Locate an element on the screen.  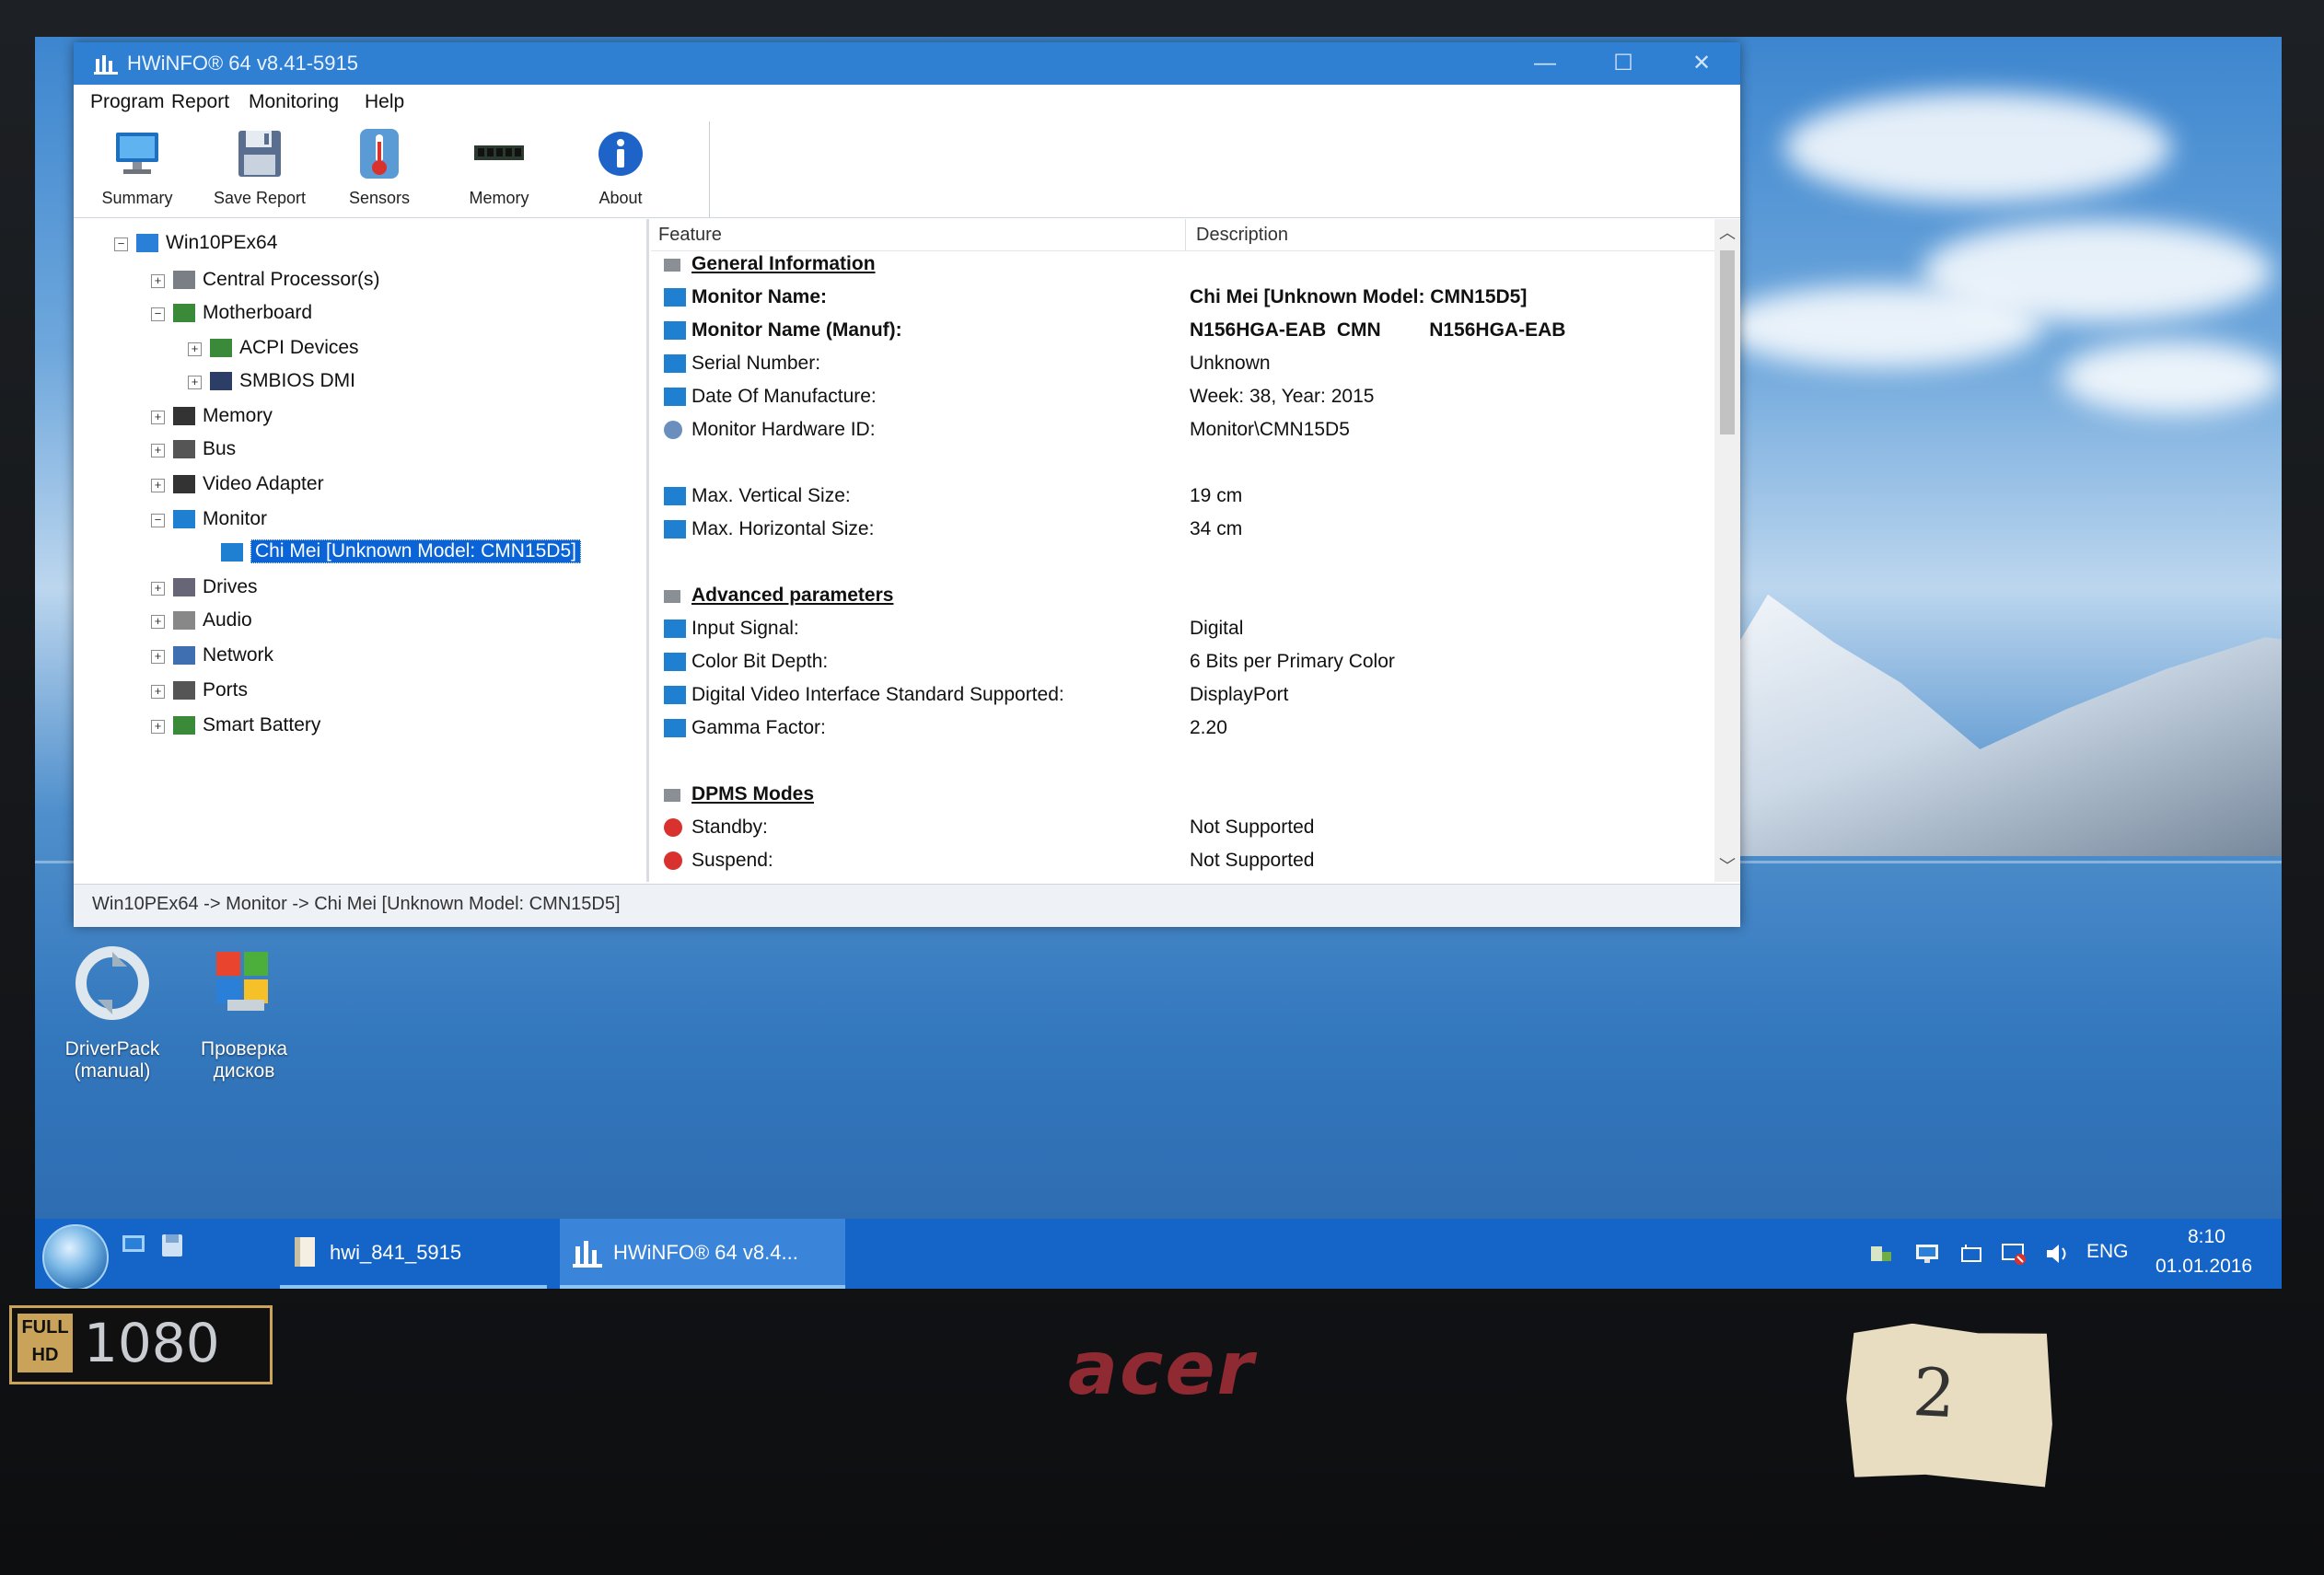
detail-row: Input Signal: Digital is located at coordinates (1181, 629).